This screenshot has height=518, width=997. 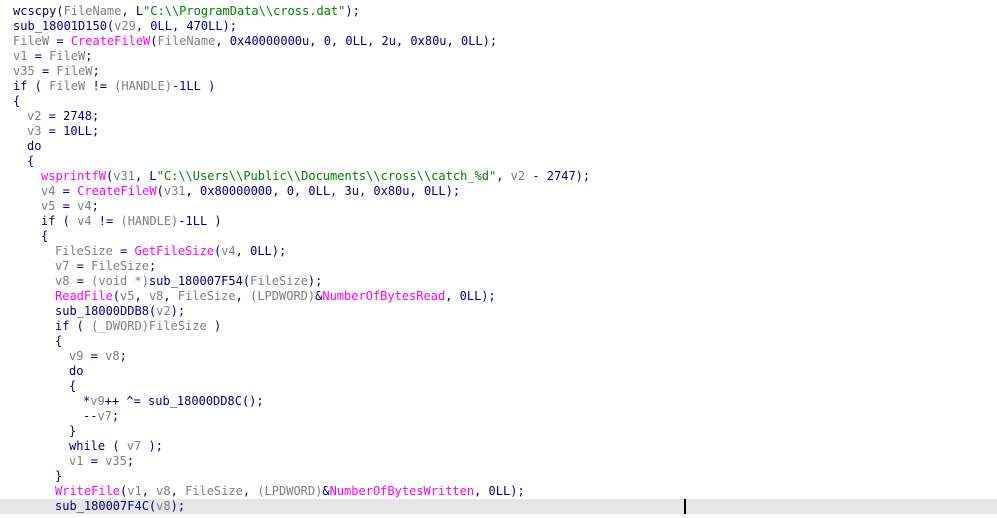 I want to click on function-call-token: wsprintfW, so click(x=73, y=176).